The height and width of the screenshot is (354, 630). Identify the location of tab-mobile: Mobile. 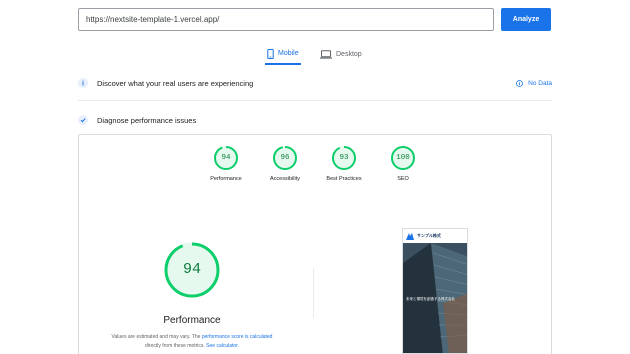
(283, 54).